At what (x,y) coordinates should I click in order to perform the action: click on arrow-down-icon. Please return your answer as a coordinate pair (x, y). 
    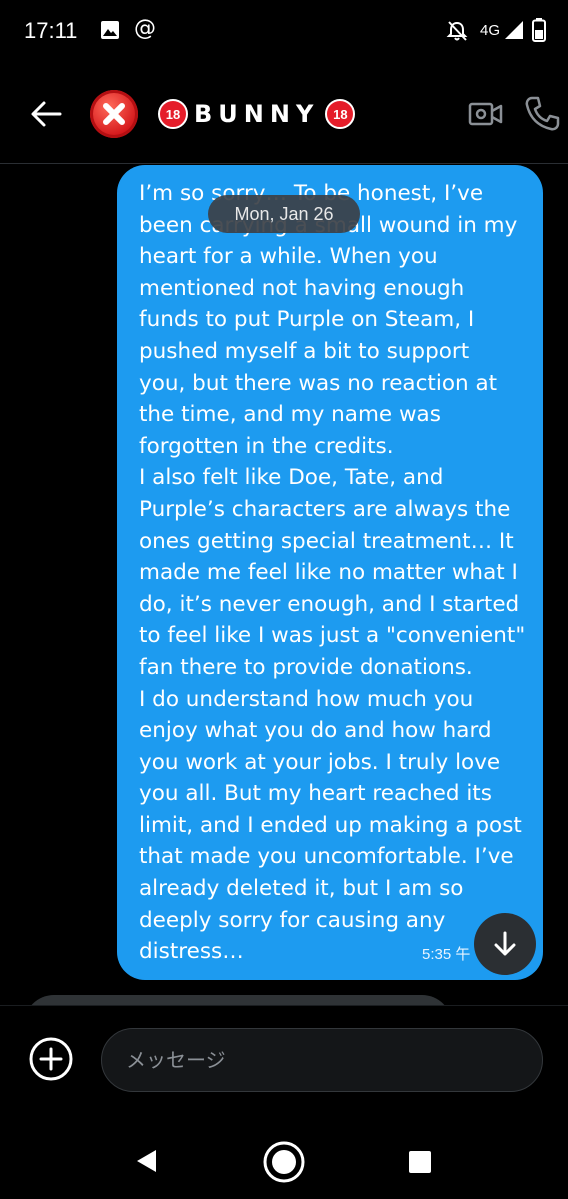
    Looking at the image, I should click on (505, 943).